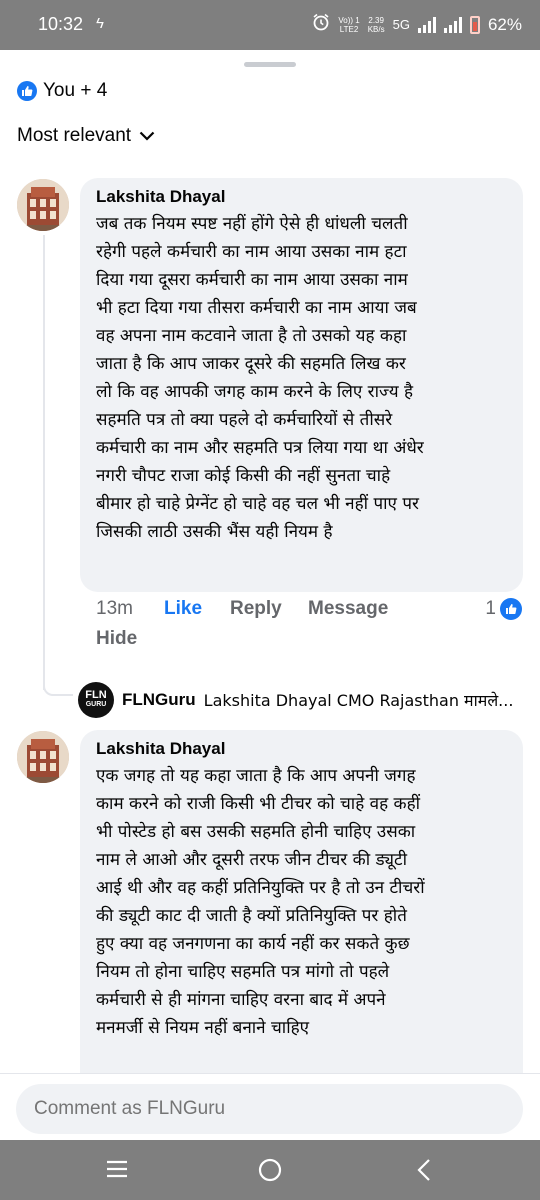 The width and height of the screenshot is (540, 1200). I want to click on comment-line: एक जगह तो यह कहा जाता है कि आप अपनी जगह, so click(256, 776).